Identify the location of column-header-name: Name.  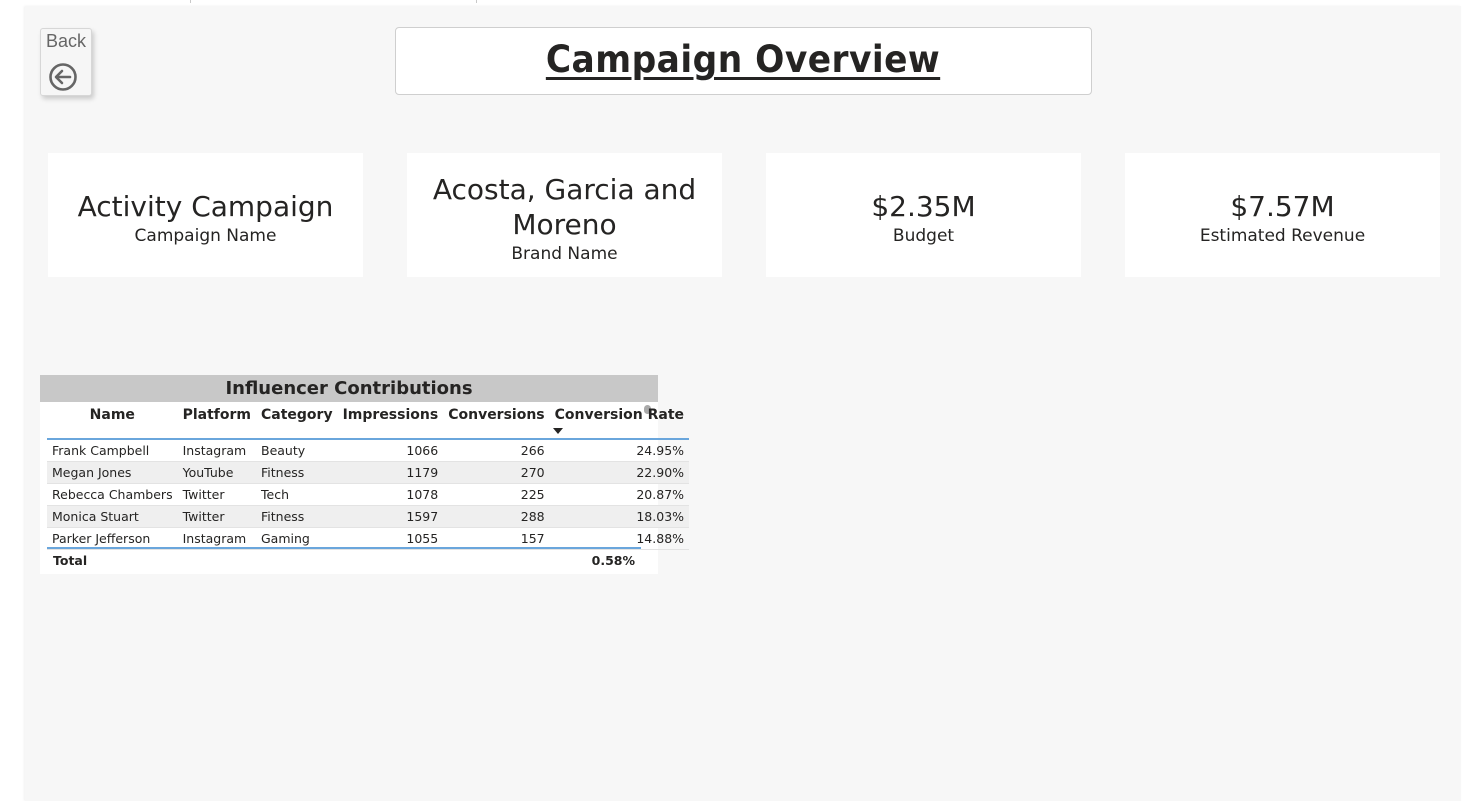
(112, 421).